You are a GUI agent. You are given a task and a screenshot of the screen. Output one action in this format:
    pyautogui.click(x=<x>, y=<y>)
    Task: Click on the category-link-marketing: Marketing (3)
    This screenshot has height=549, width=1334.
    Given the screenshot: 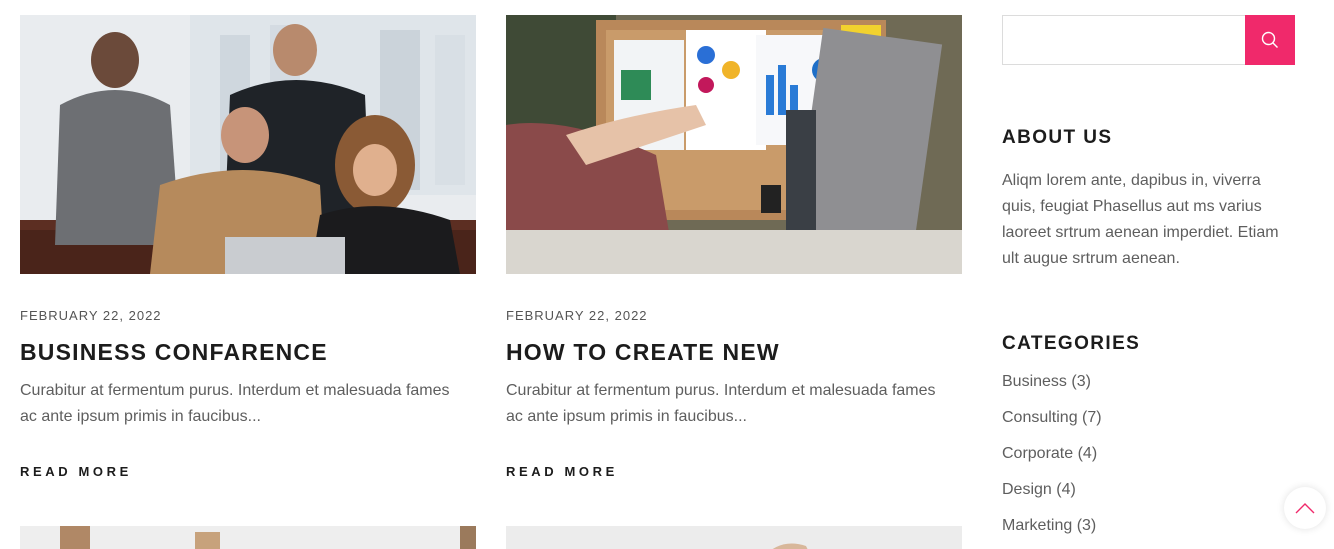 What is the action you would take?
    pyautogui.click(x=1049, y=525)
    